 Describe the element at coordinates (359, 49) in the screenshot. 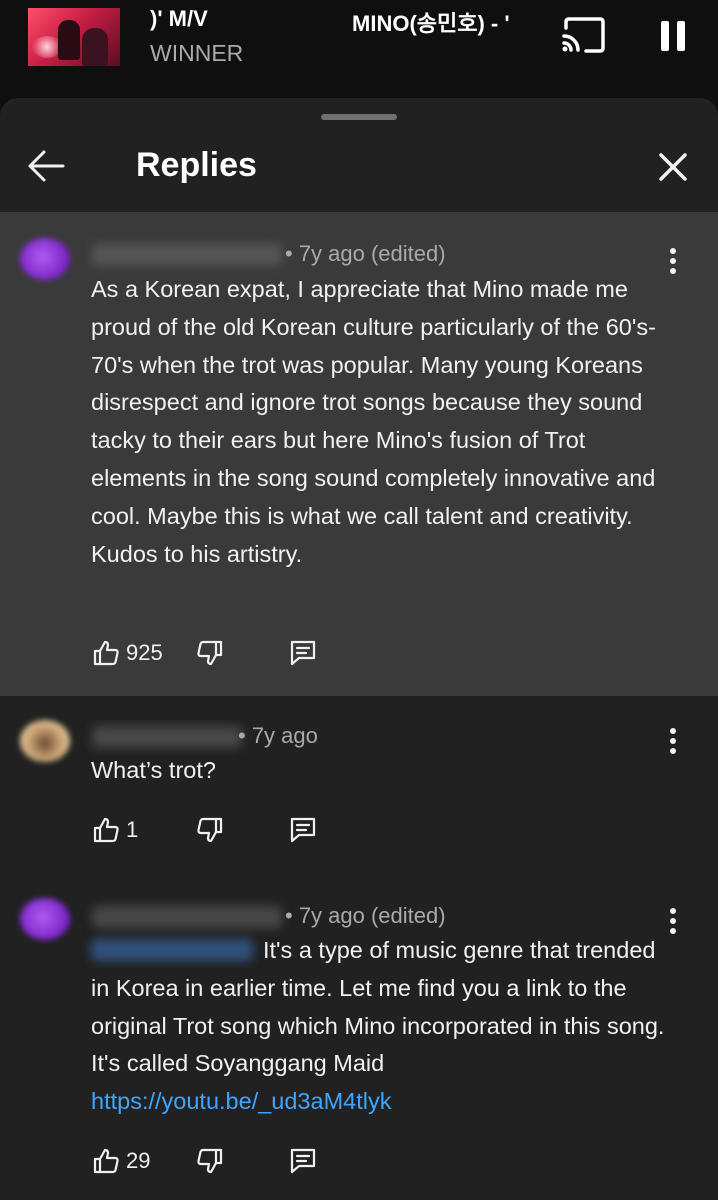

I see `mini-player: )' M/V MINO(송민호) - ' WINNER` at that location.